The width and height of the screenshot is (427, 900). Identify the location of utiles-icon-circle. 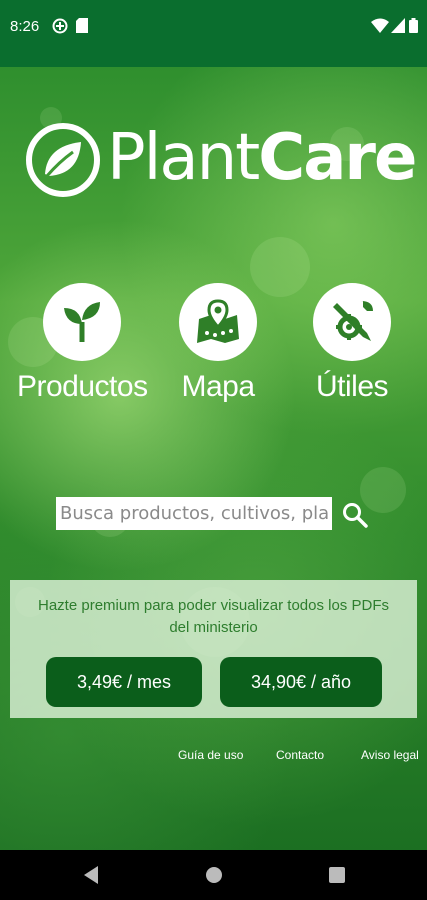
(352, 322).